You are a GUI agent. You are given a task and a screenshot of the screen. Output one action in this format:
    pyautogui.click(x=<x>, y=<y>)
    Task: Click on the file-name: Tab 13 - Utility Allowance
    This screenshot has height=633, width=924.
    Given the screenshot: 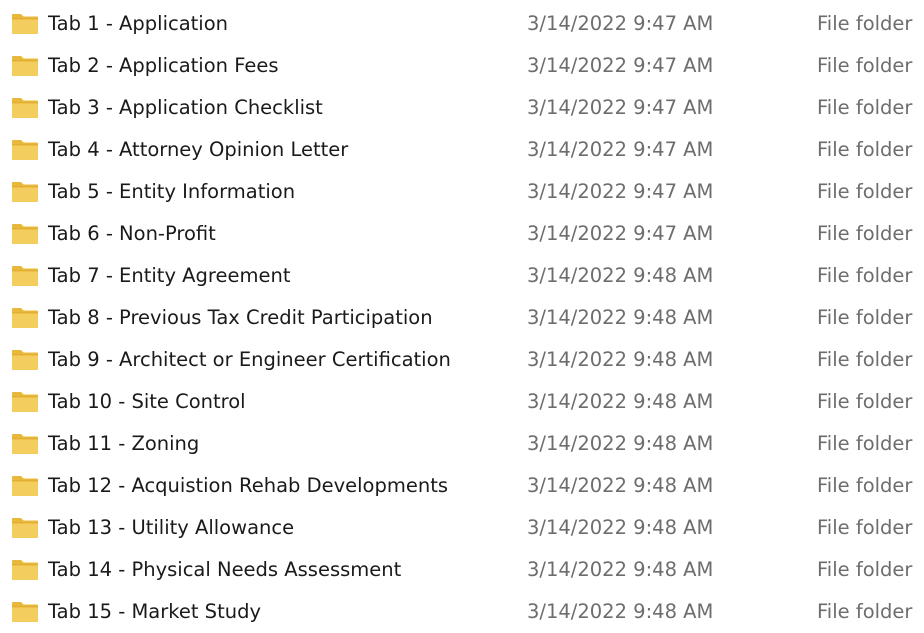 What is the action you would take?
    pyautogui.click(x=171, y=528)
    